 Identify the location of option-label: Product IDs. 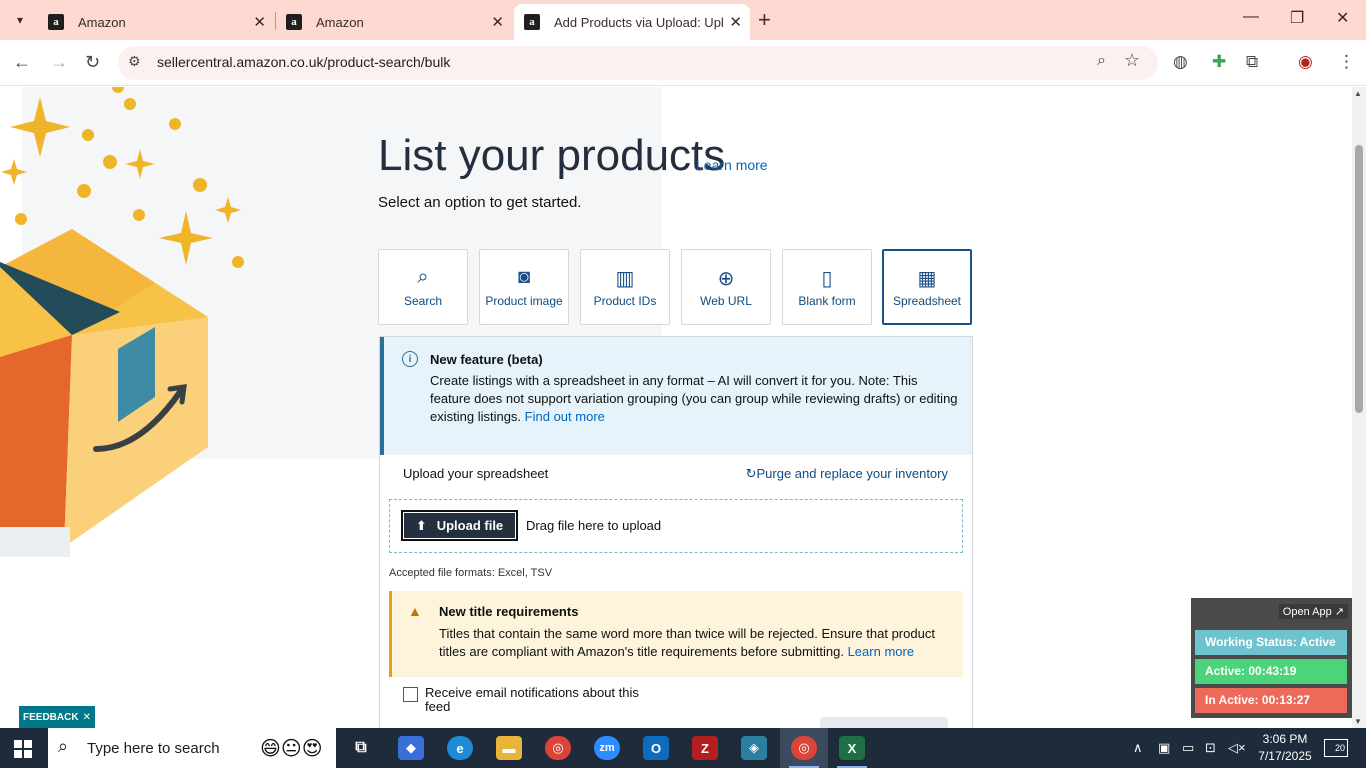
(625, 301).